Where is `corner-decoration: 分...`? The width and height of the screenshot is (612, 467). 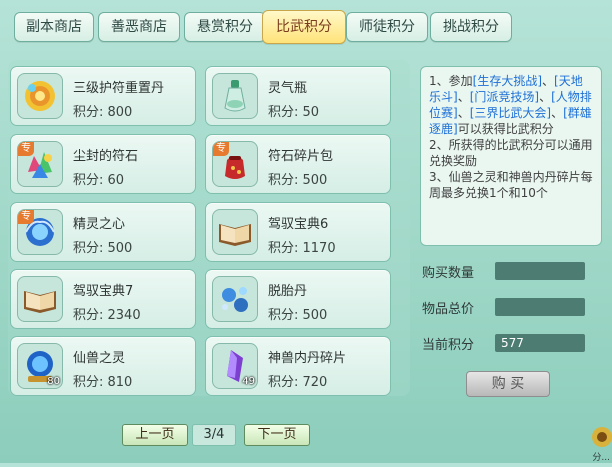 corner-decoration: 分... is located at coordinates (598, 435).